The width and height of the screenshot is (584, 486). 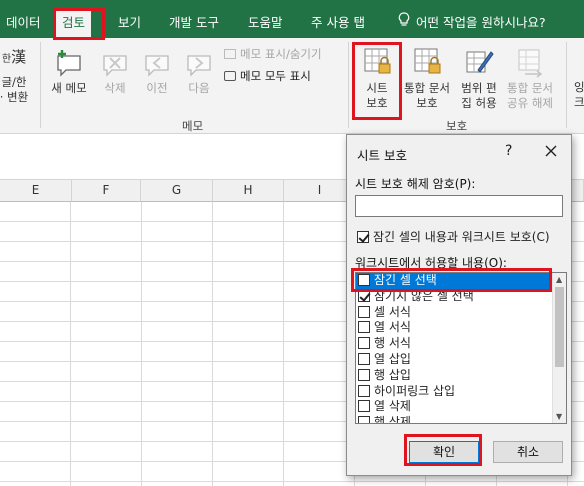 I want to click on protect-workbook-label-1: 통합 문서, so click(x=427, y=88).